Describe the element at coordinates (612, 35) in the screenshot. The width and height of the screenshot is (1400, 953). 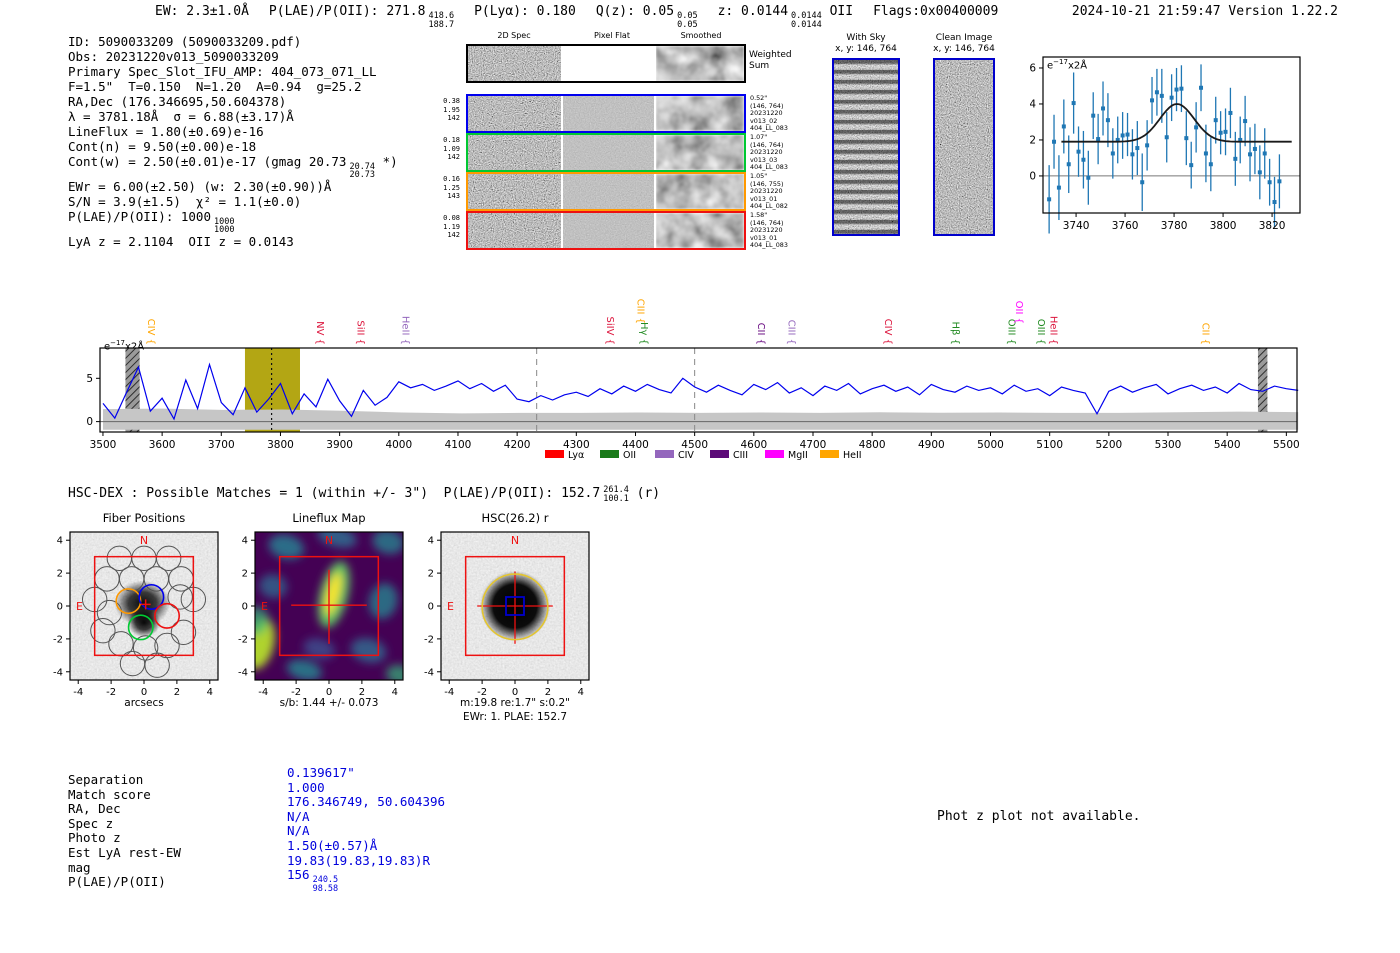
I see `cutout-col-title-1: Pixel Flat` at that location.